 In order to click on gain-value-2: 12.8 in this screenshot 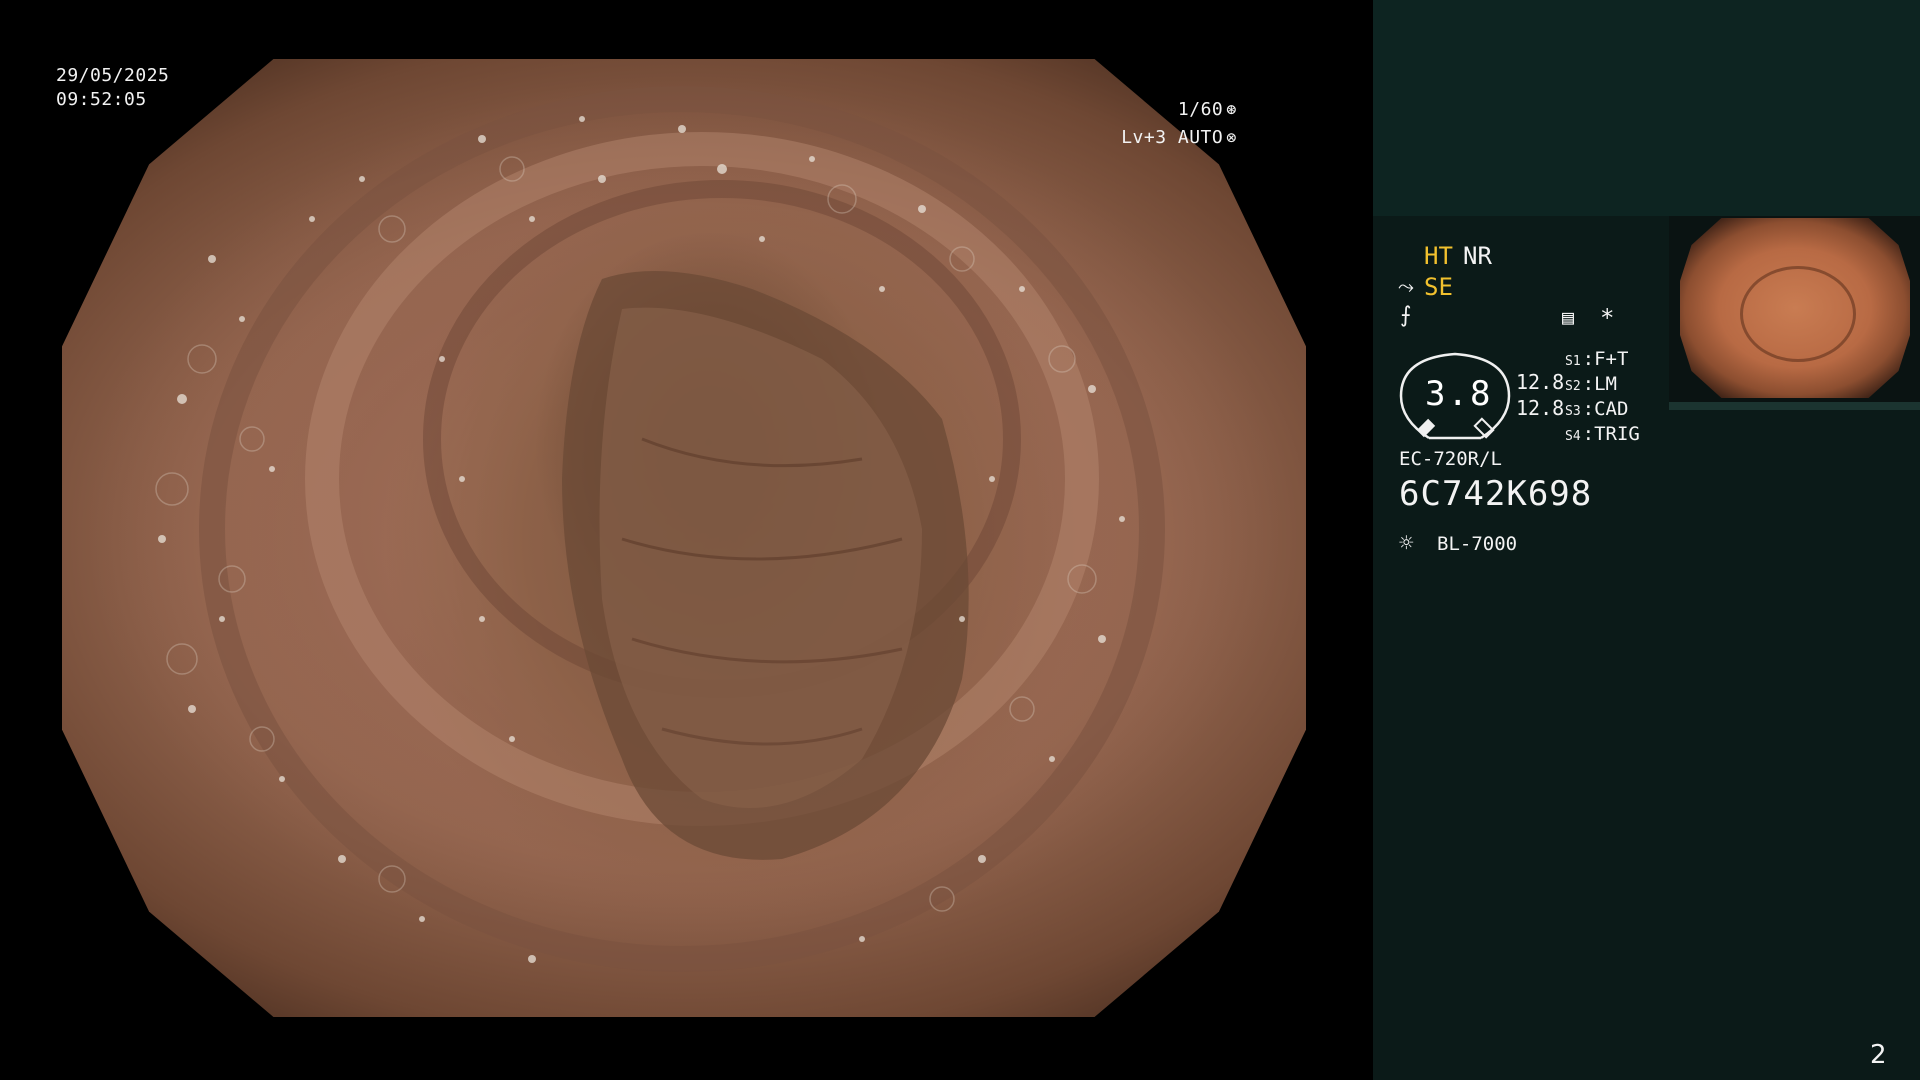, I will do `click(1540, 408)`.